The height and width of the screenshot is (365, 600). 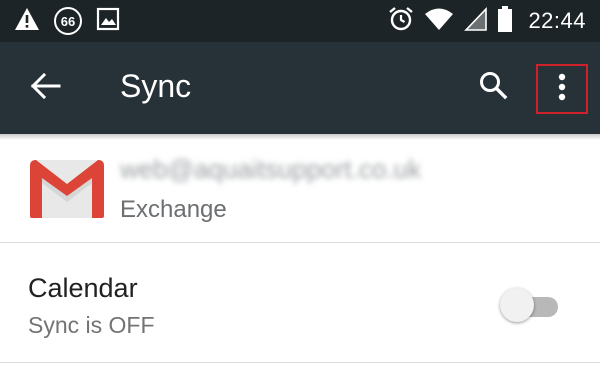 I want to click on search-button, so click(x=493, y=87).